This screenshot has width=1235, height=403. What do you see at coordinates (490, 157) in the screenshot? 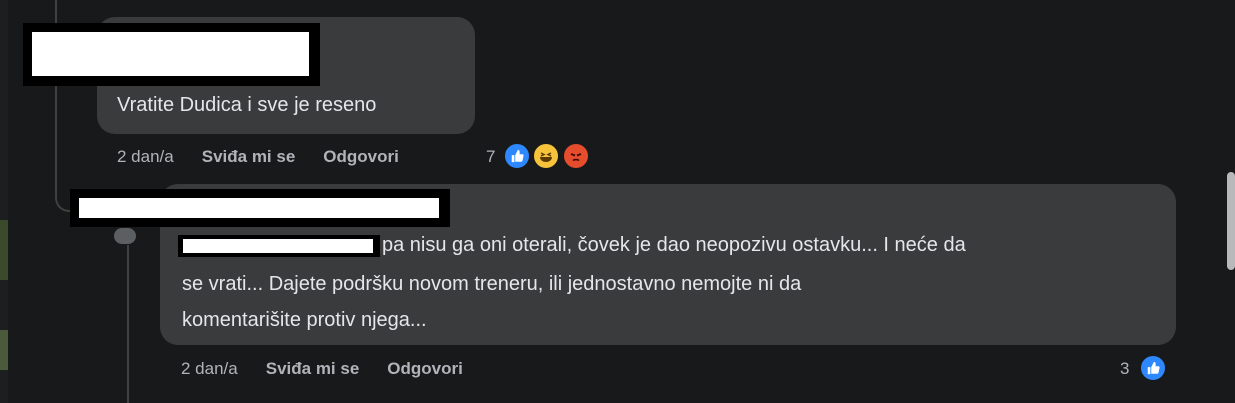
I see `reaction-count: 7` at bounding box center [490, 157].